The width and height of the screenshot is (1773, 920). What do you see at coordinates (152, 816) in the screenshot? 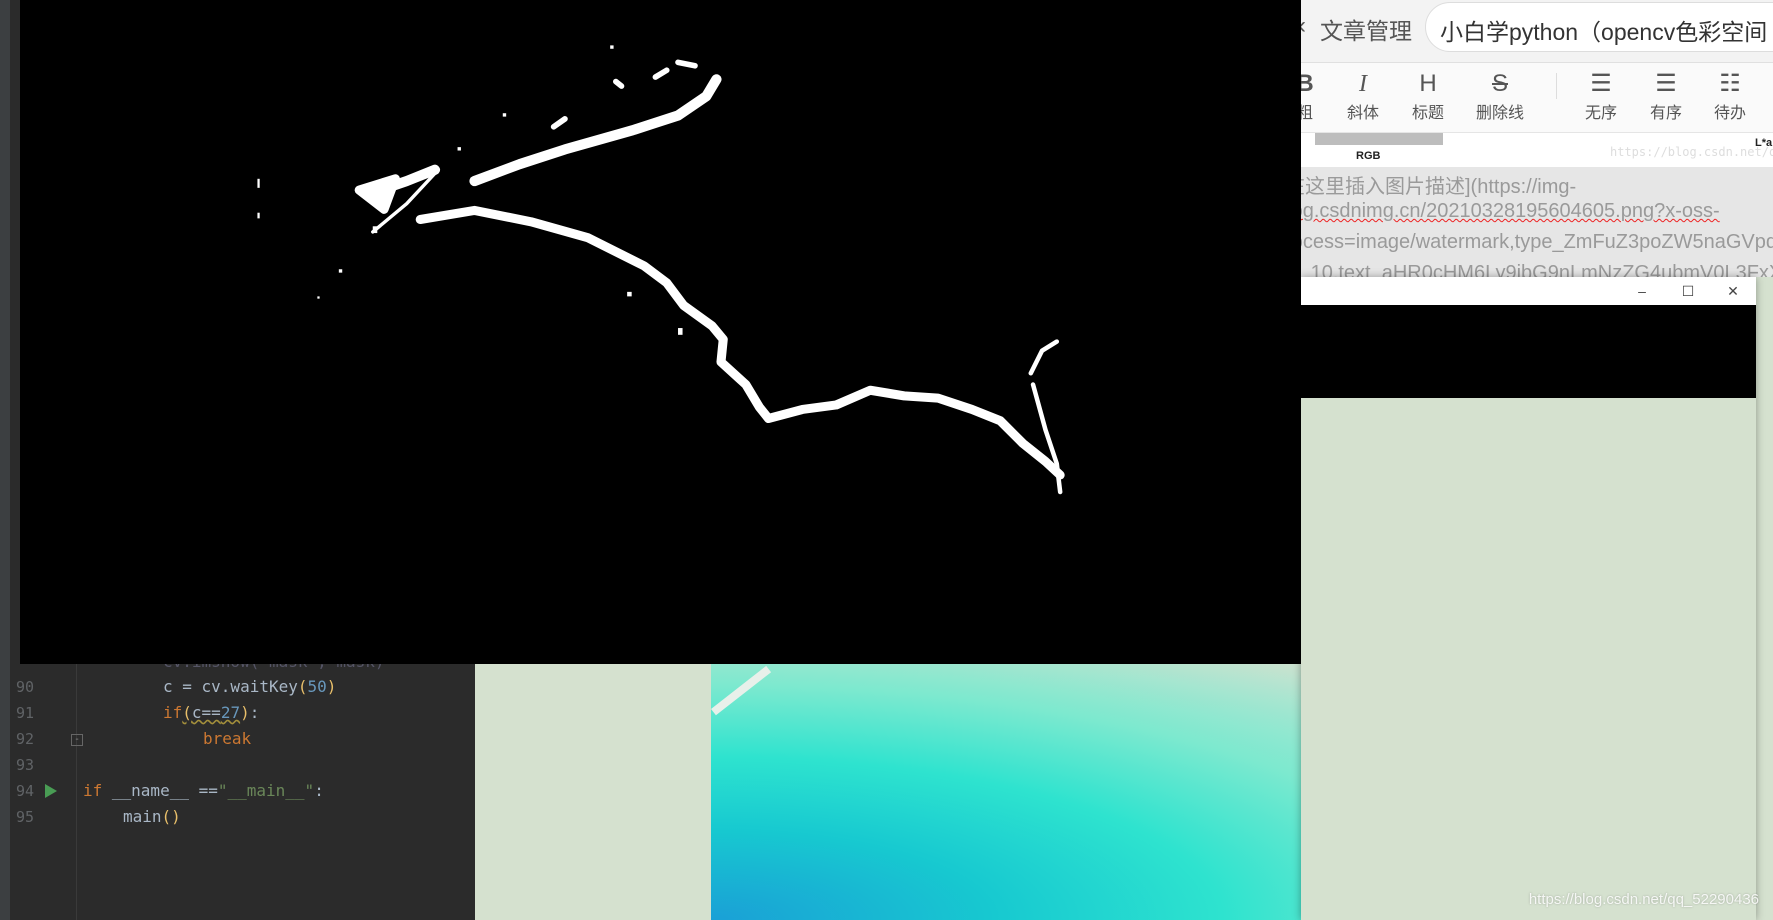
I see `code-line-95: main()` at bounding box center [152, 816].